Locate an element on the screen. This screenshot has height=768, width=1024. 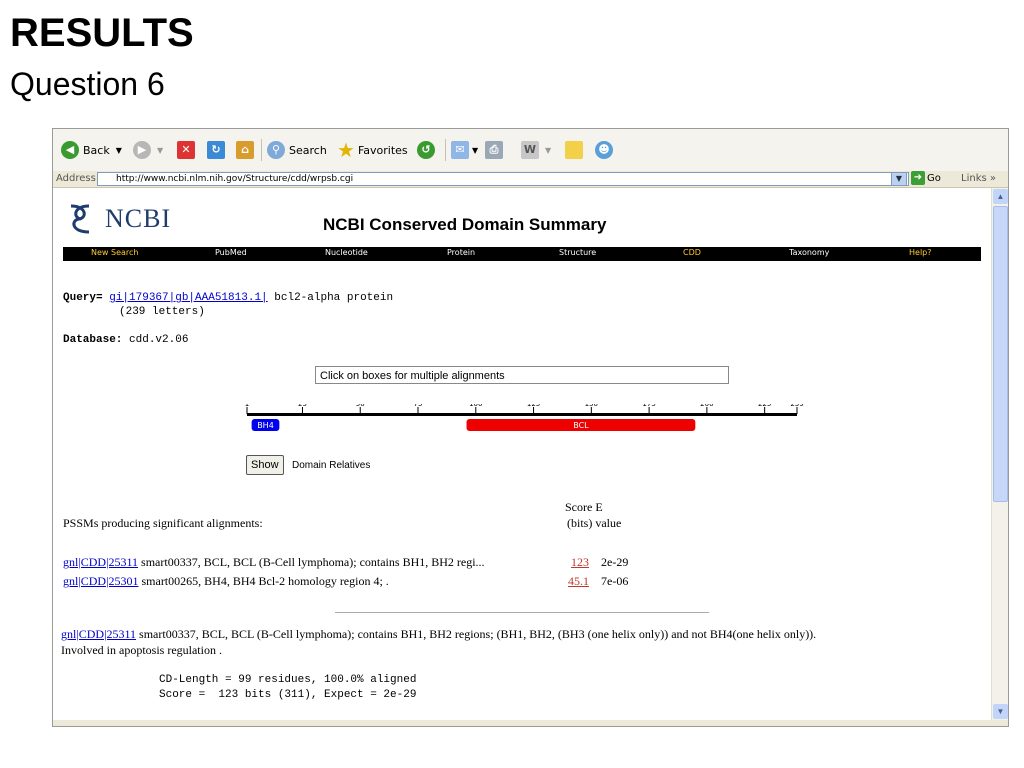
mail-button: ✉ ▼ is located at coordinates (464, 150).